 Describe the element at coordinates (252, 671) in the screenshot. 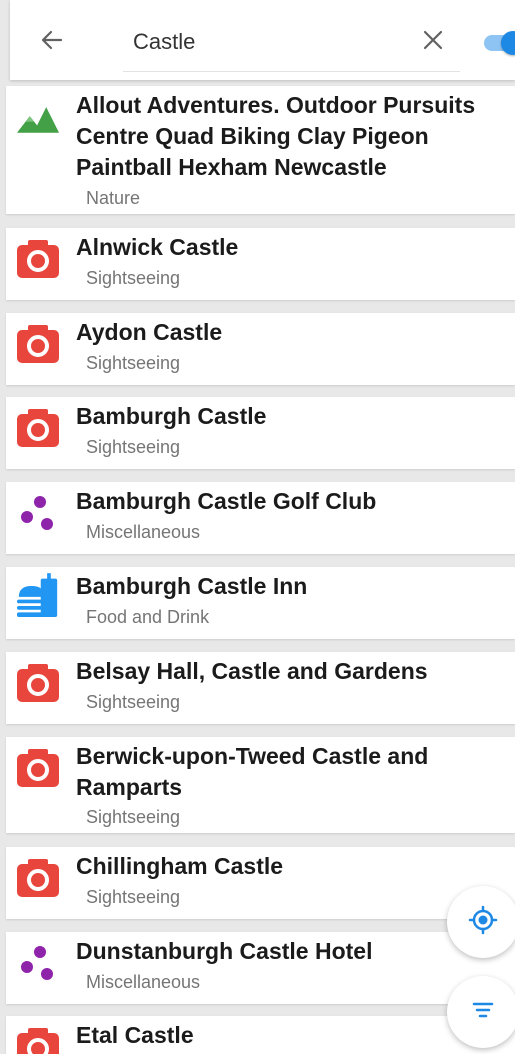

I see `list-item-title: Belsay Hall, Castle and Gardens` at that location.